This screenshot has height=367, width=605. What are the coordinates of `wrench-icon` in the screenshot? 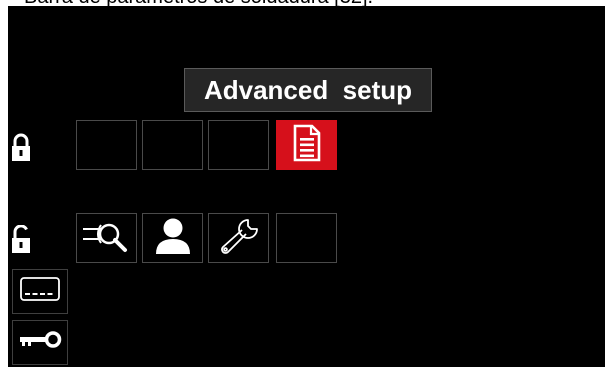 It's located at (239, 238).